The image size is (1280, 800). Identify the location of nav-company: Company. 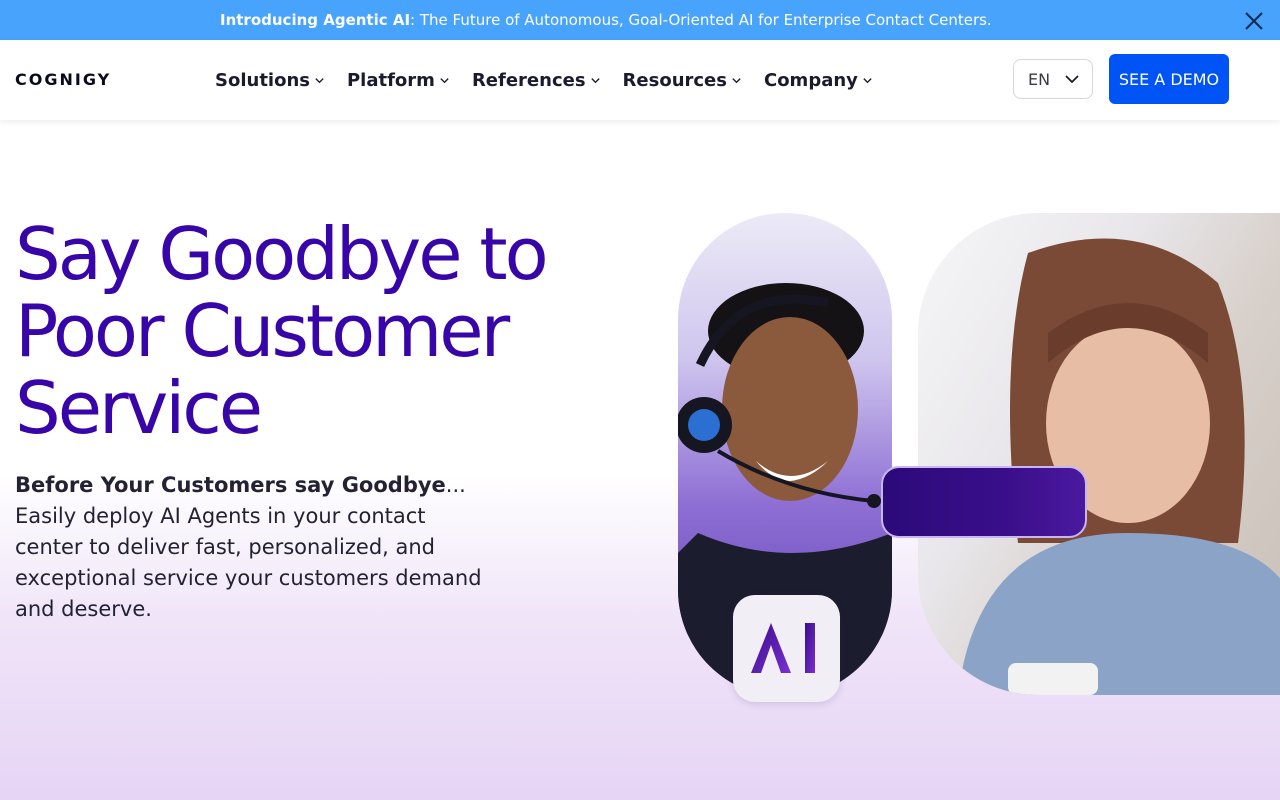
(818, 80).